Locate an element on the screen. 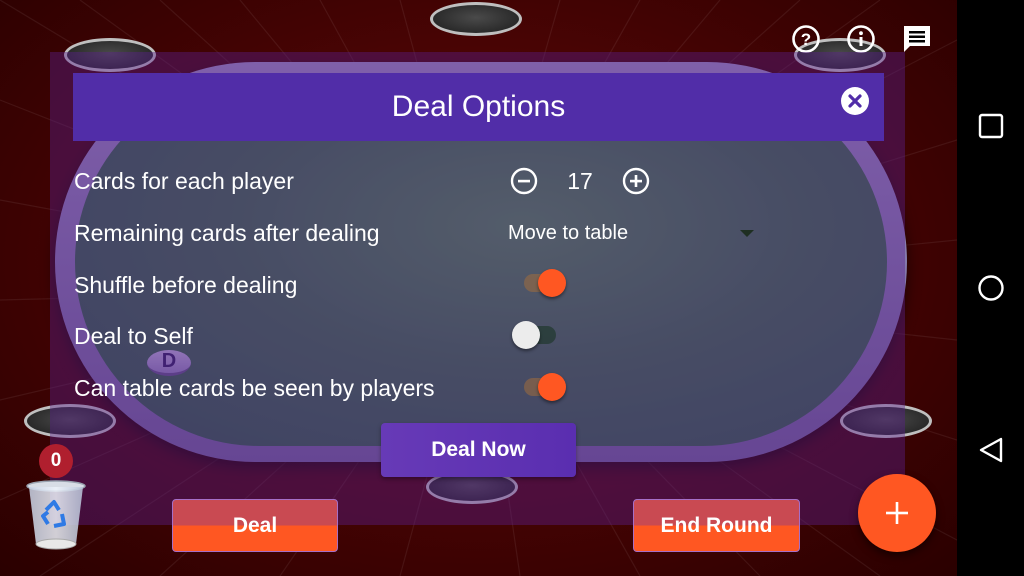  chat-icon is located at coordinates (917, 39).